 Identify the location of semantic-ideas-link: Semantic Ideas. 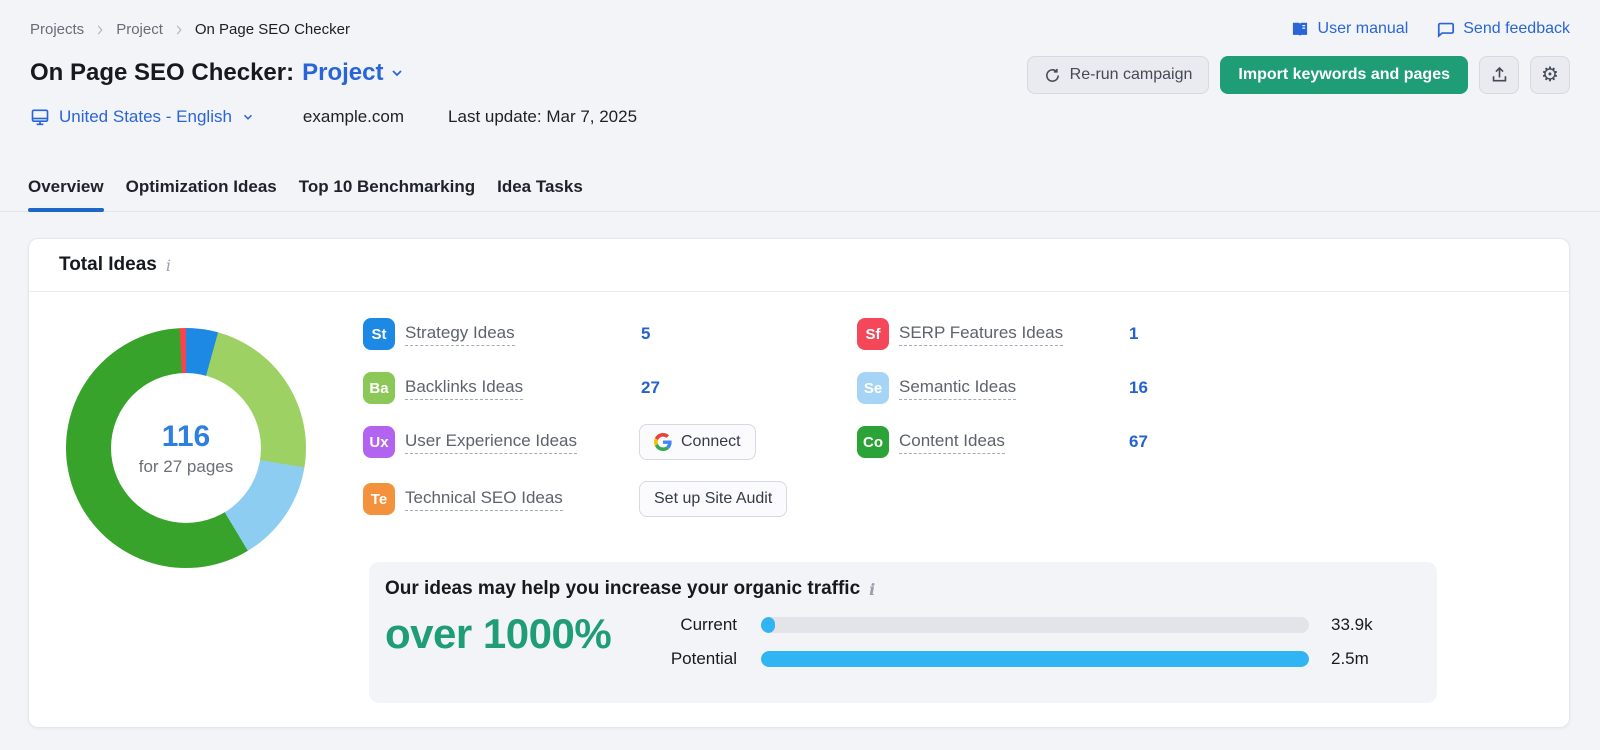
(958, 388).